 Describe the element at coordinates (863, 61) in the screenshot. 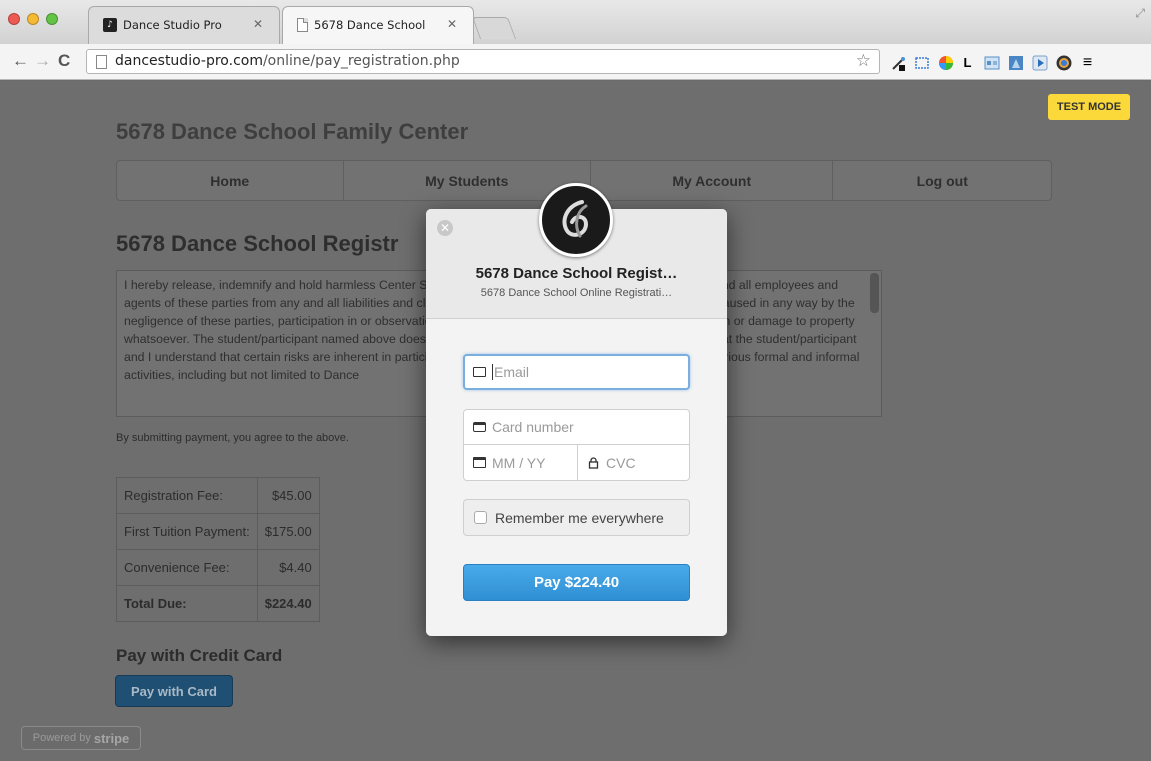

I see `bookmark-star-icon: ☆` at that location.